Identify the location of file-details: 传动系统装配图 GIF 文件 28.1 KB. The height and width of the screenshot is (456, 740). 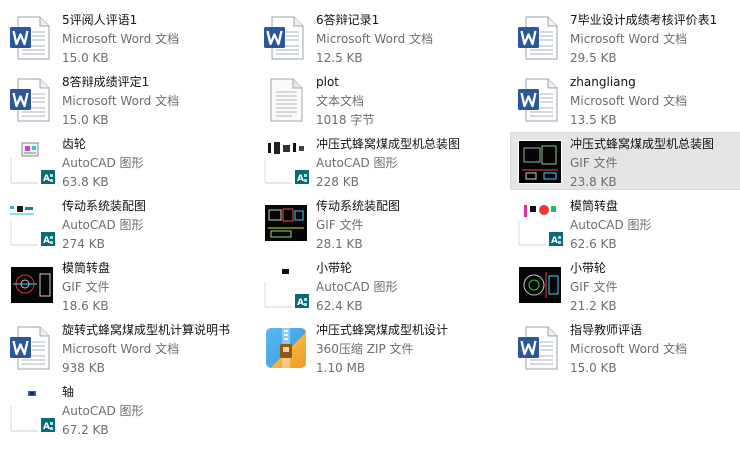
(408, 225).